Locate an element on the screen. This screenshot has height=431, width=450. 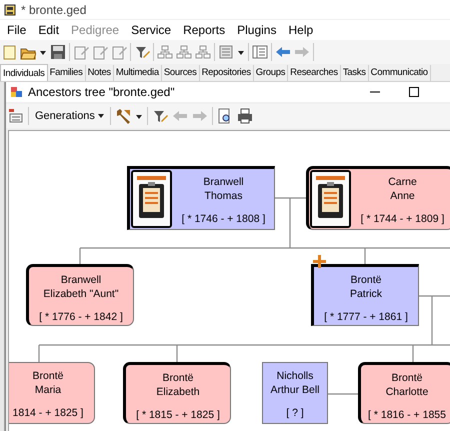
person-given-name: Elizabeth "Aunt" is located at coordinates (81, 294).